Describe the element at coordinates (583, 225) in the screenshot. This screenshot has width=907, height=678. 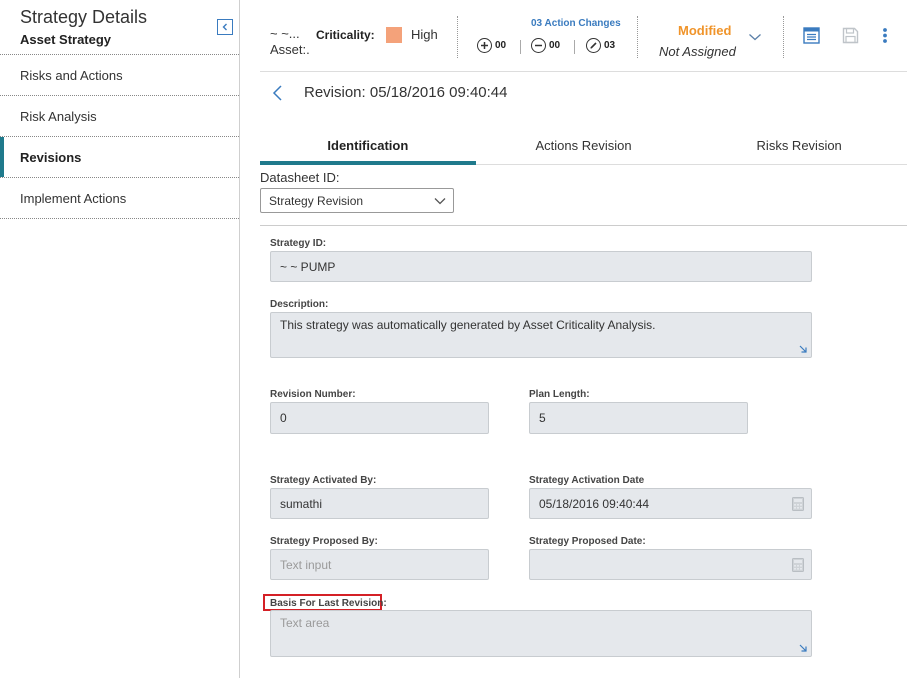
I see `section-divider` at that location.